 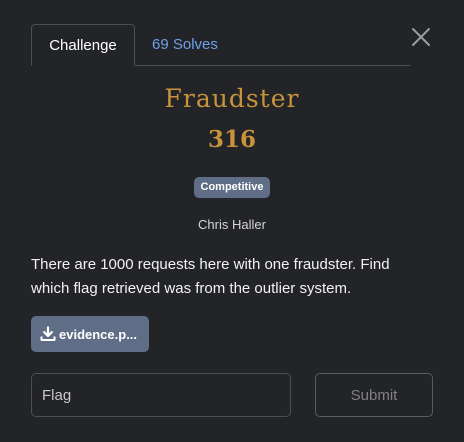 What do you see at coordinates (232, 98) in the screenshot?
I see `challenge-title: Fraudster` at bounding box center [232, 98].